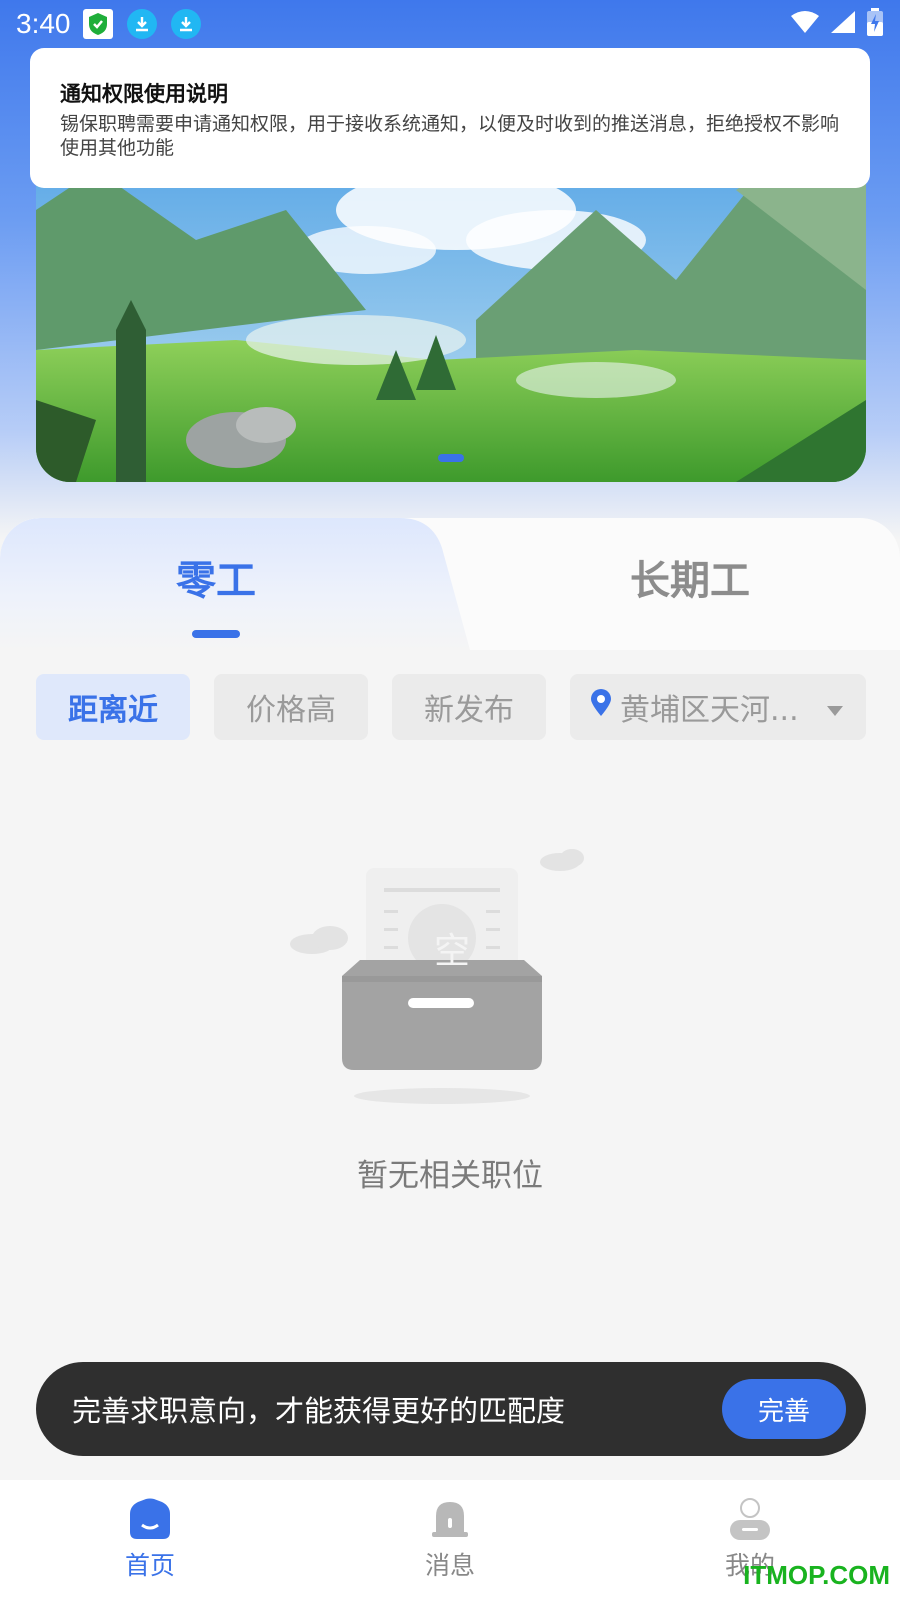 The height and width of the screenshot is (1600, 900). I want to click on filter-highest-price-button: 价格高, so click(291, 707).